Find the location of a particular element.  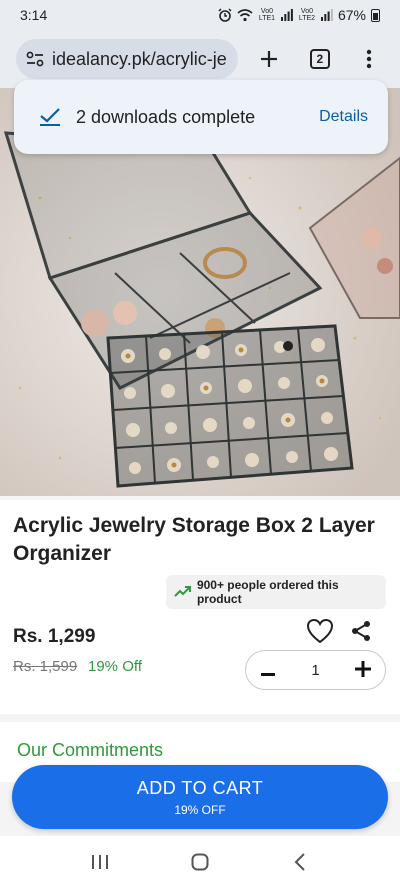

sim2-label: Vo0 LTE2 is located at coordinates (307, 15).